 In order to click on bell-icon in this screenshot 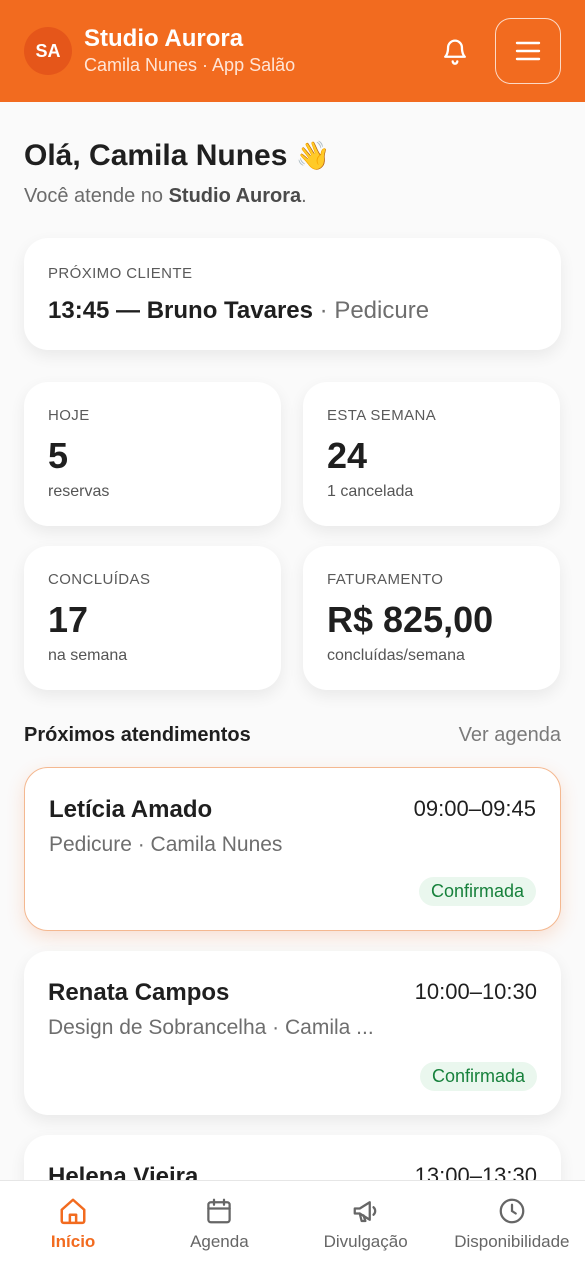, I will do `click(455, 52)`.